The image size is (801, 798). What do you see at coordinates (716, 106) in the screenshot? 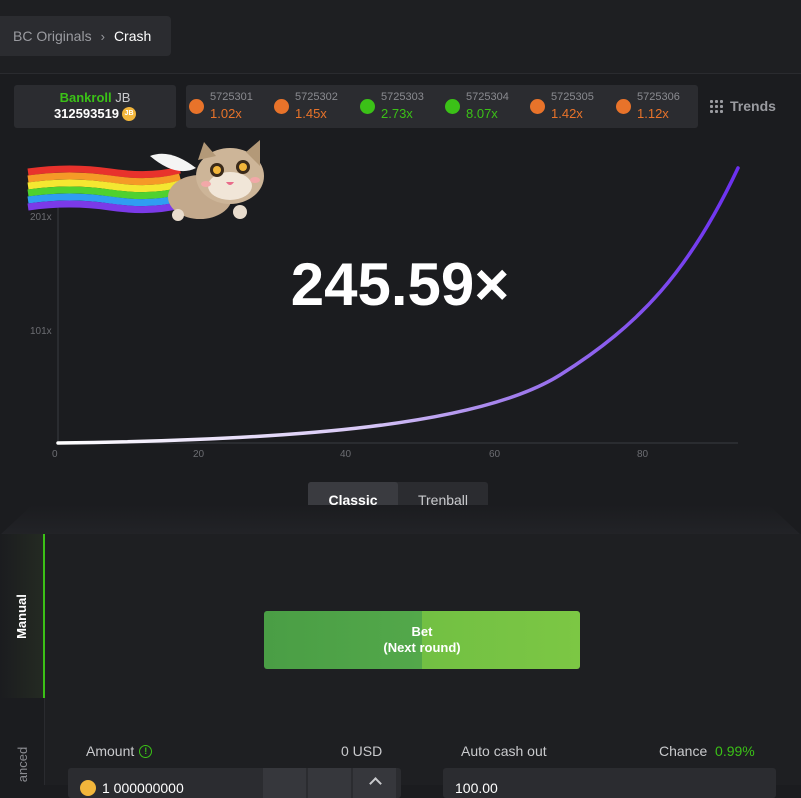
I see `grid-icon` at bounding box center [716, 106].